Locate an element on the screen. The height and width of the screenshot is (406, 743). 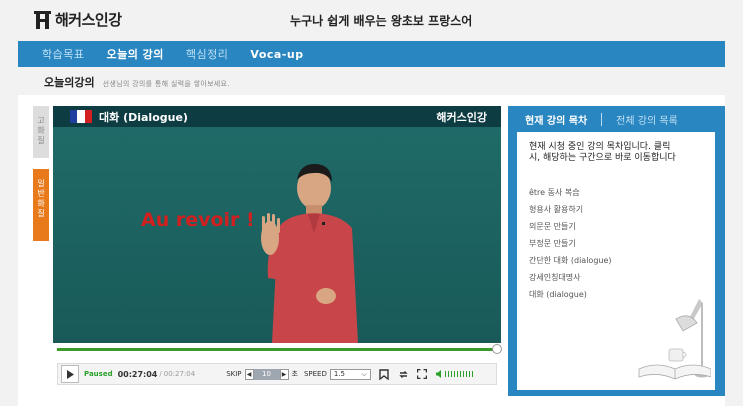
skip-stepper: ◀ 10 ▶ is located at coordinates (266, 374).